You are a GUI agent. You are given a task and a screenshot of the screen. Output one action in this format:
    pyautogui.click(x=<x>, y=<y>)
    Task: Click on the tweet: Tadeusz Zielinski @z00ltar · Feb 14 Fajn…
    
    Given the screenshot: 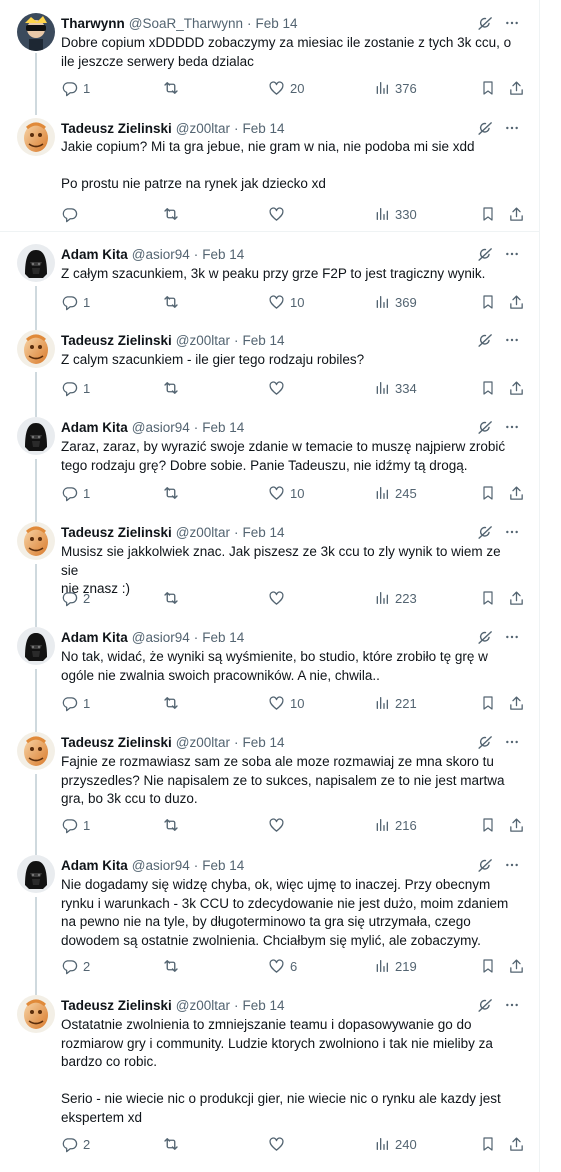 What is the action you would take?
    pyautogui.click(x=270, y=781)
    